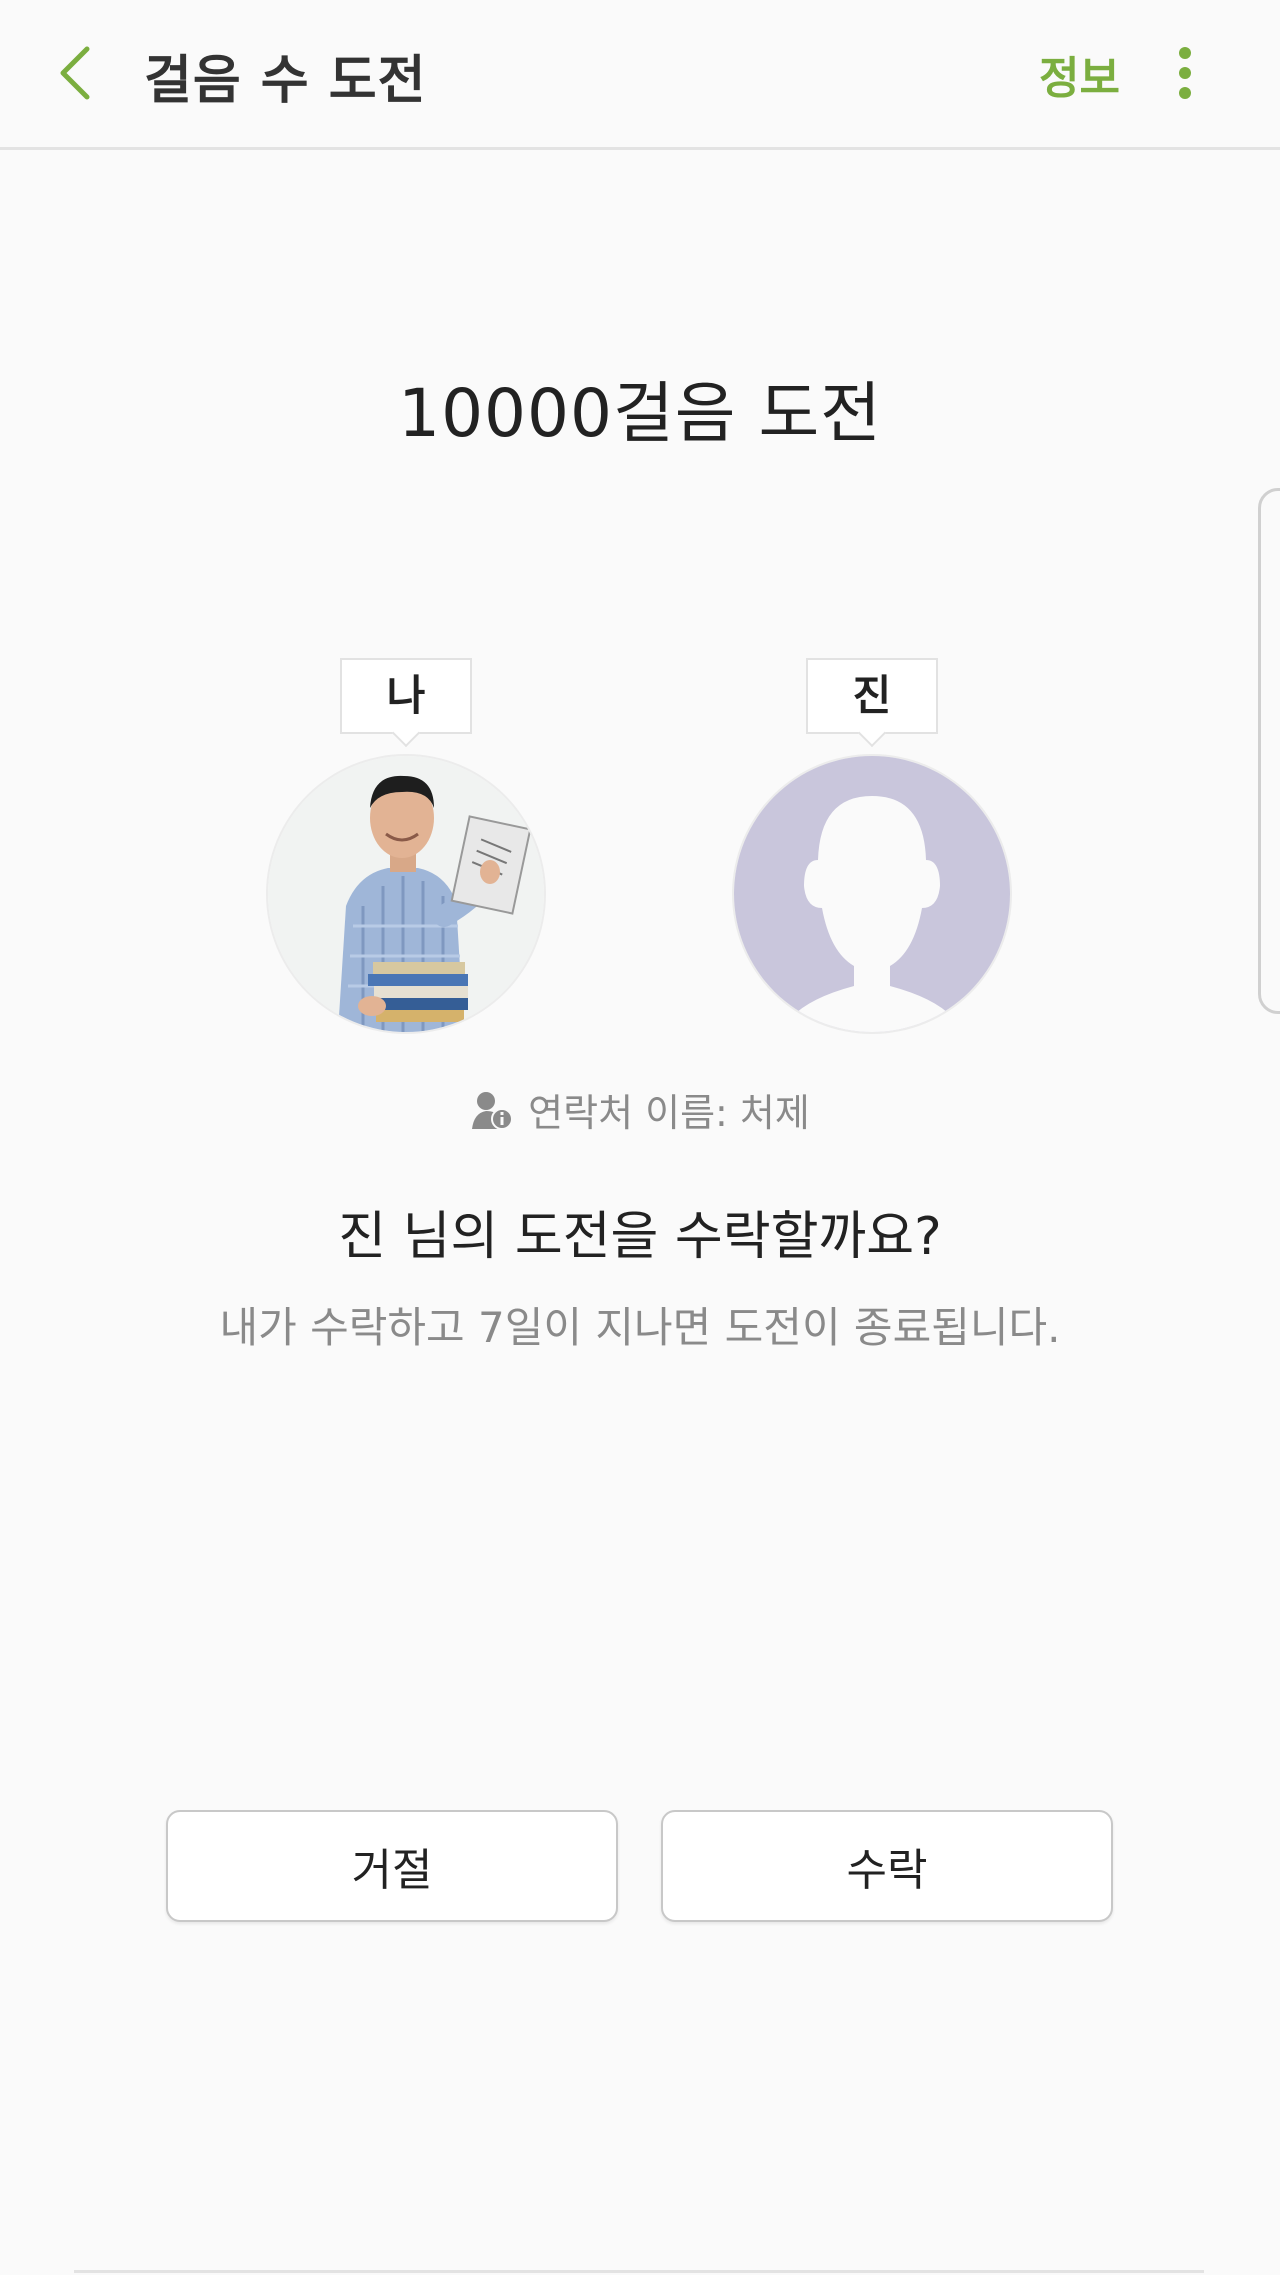 This screenshot has width=1280, height=2275. Describe the element at coordinates (669, 1113) in the screenshot. I see `contact-name-text: 연락처 이름: 처제` at that location.